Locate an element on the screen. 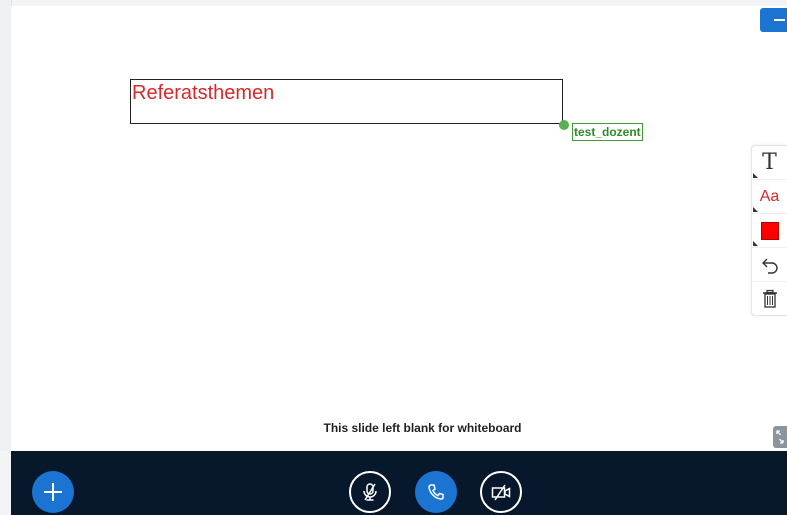 The height and width of the screenshot is (515, 787). fullscreen-icon is located at coordinates (780, 437).